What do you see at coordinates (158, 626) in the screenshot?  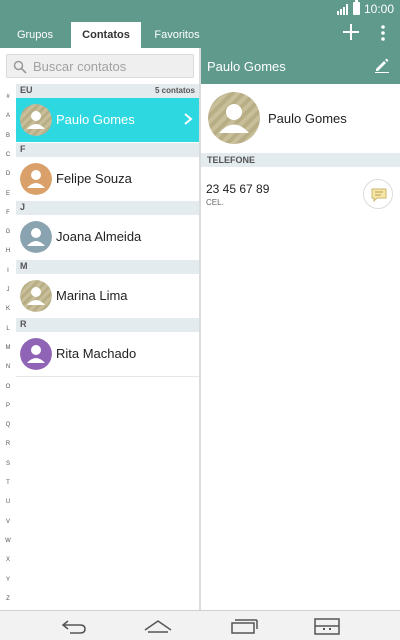 I see `home-icon` at bounding box center [158, 626].